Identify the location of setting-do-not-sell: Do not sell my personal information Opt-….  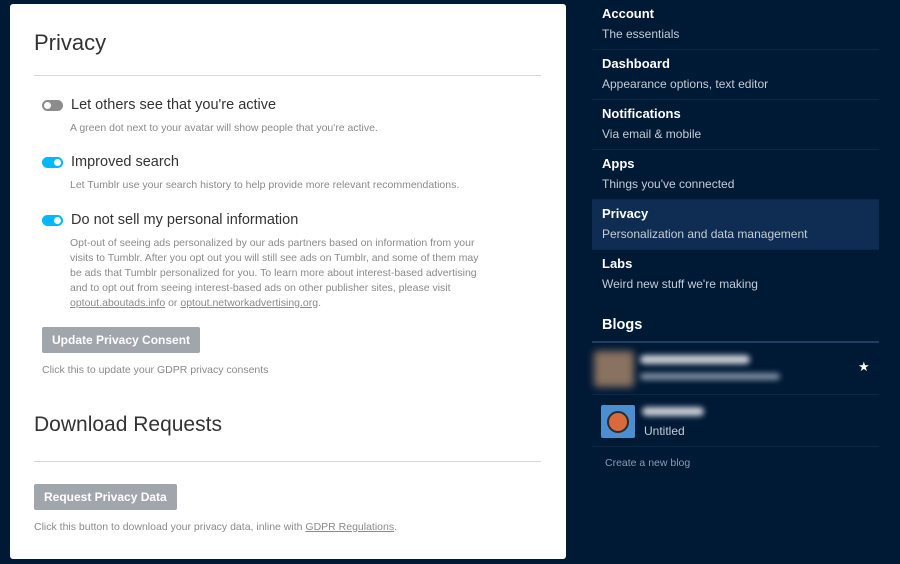
(262, 260).